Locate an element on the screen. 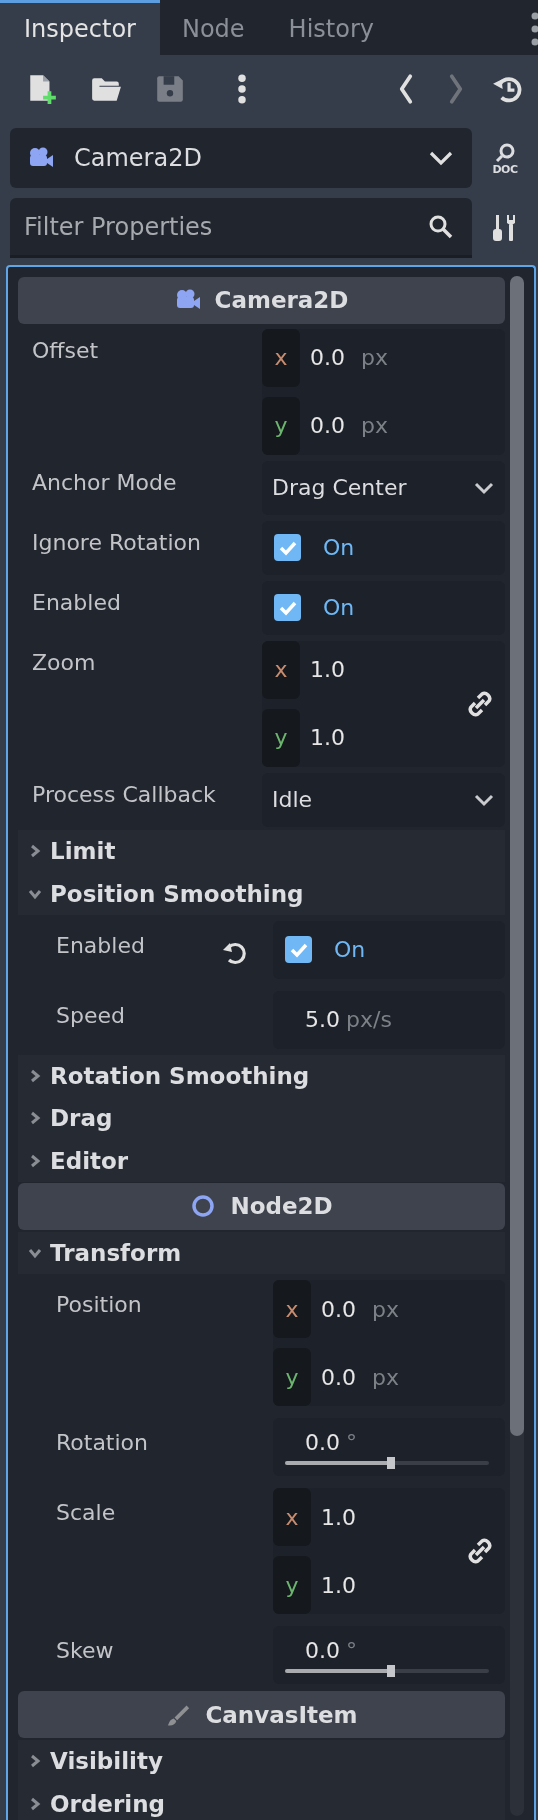 The height and width of the screenshot is (1820, 538). panel-tab: Inspector is located at coordinates (80, 27).